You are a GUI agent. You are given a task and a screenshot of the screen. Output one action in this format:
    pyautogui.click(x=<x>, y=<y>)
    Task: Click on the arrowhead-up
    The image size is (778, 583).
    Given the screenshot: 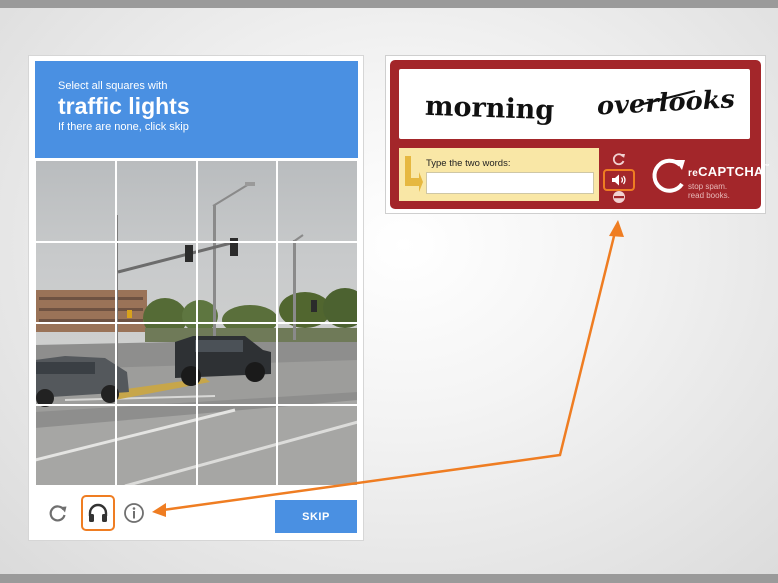 What is the action you would take?
    pyautogui.click(x=616, y=228)
    